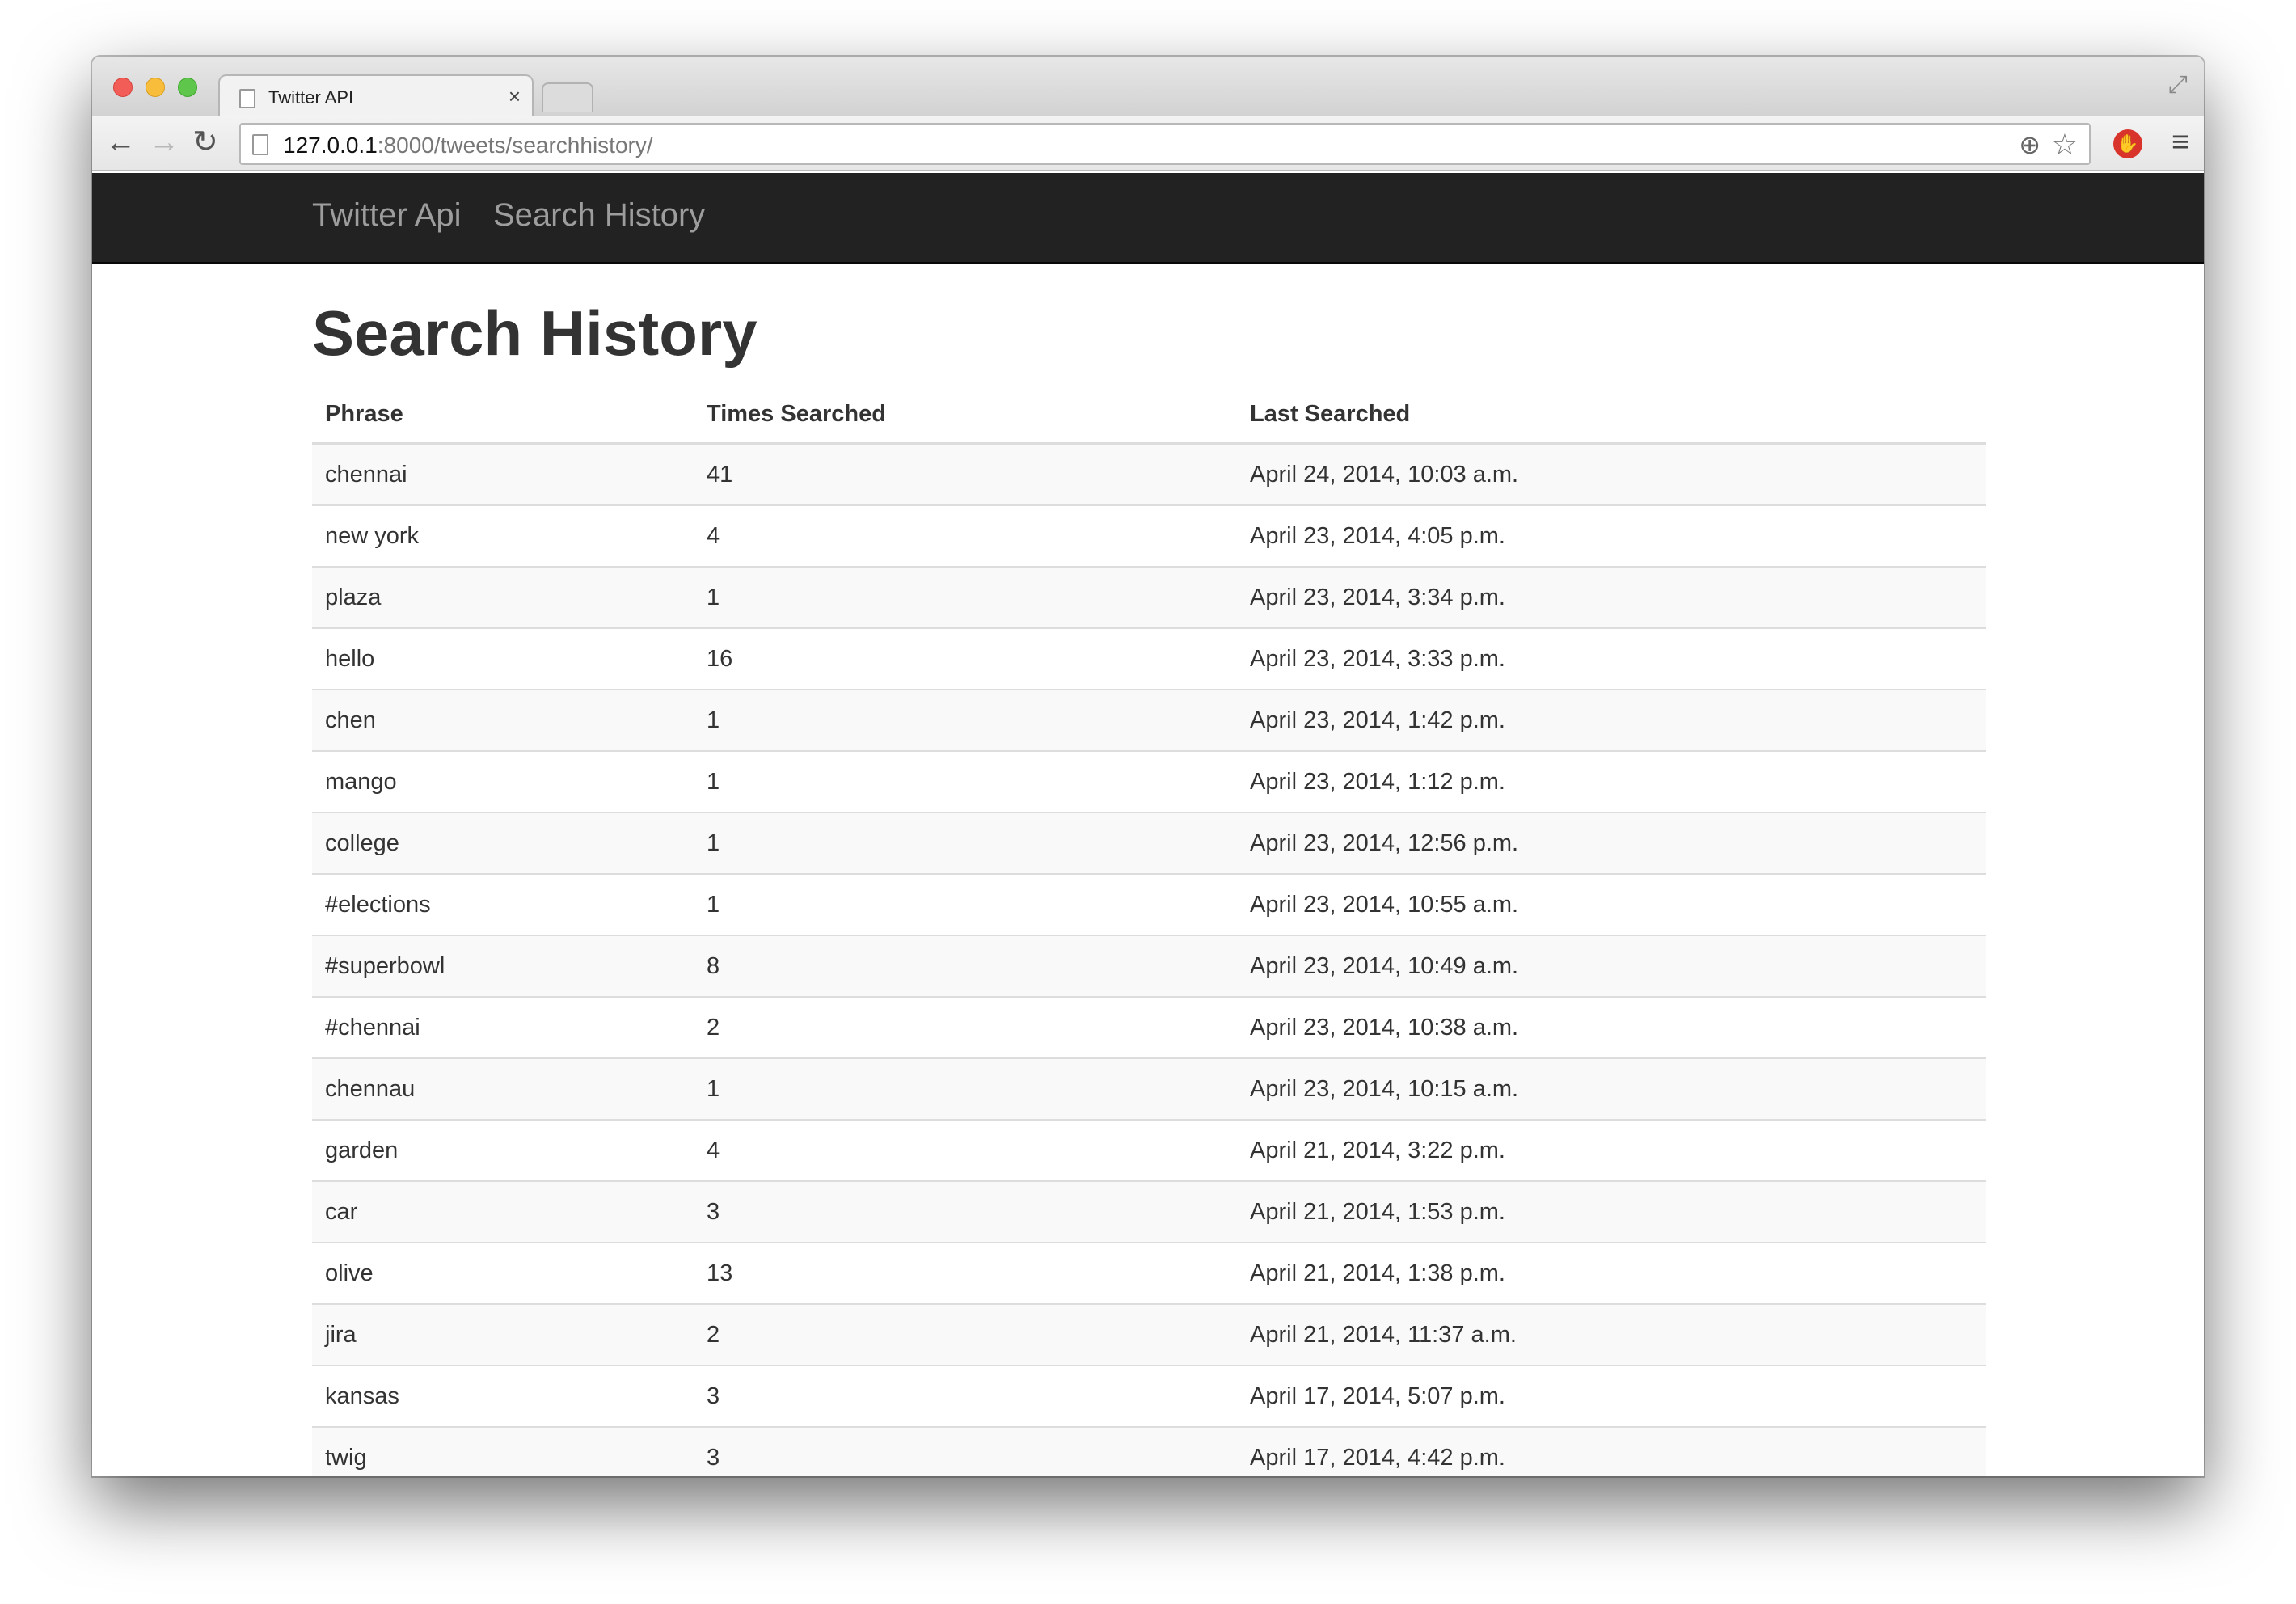 The width and height of the screenshot is (2296, 1604). What do you see at coordinates (2065, 145) in the screenshot?
I see `bookmark-star-icon: ☆` at bounding box center [2065, 145].